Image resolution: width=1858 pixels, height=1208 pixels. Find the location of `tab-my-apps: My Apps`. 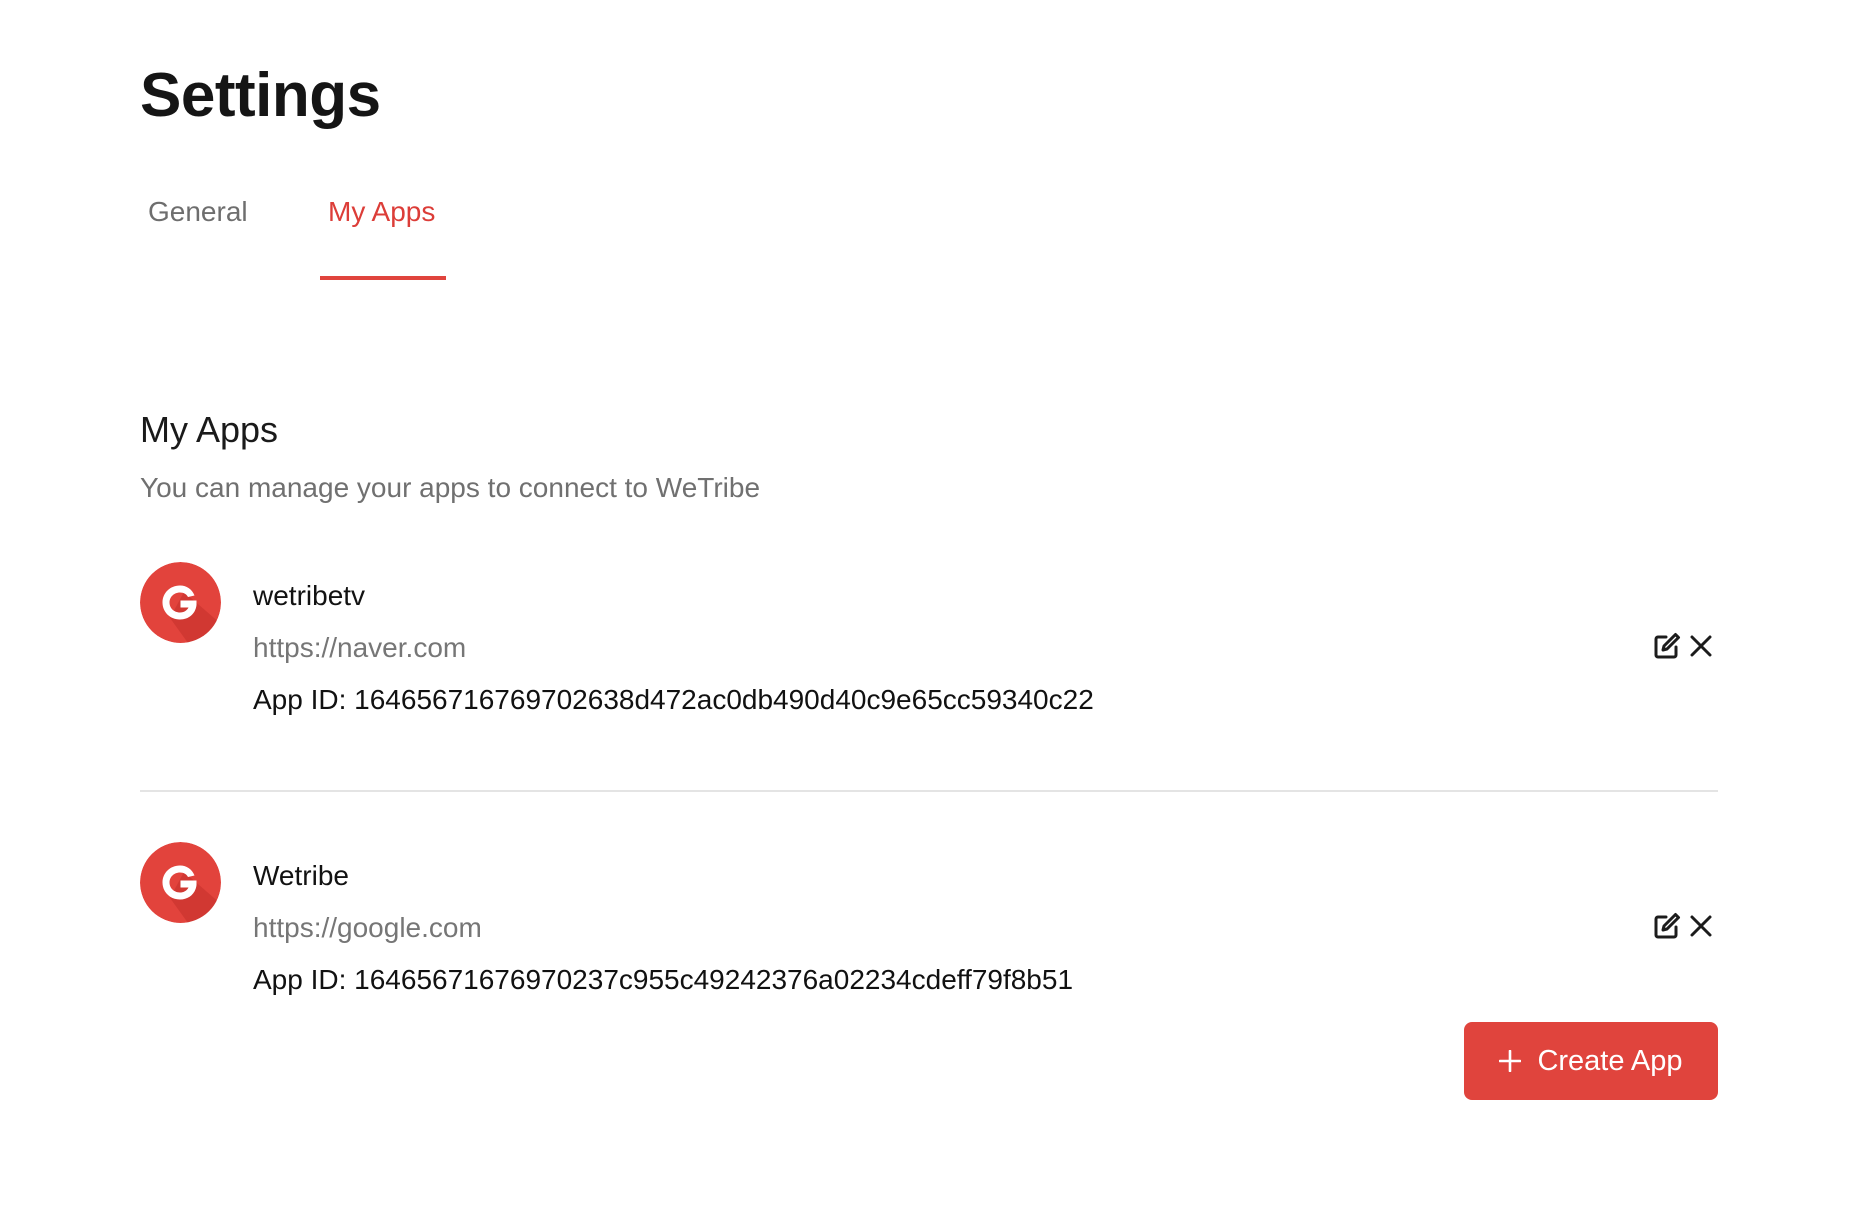

tab-my-apps: My Apps is located at coordinates (383, 230).